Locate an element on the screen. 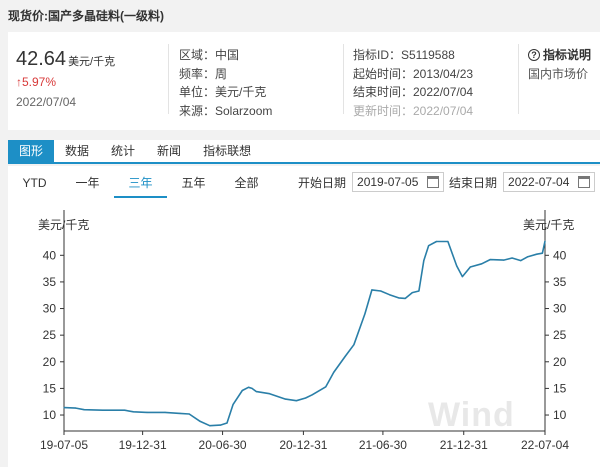 This screenshot has width=600, height=467. unit-label: 单位：美元/千克 is located at coordinates (223, 92).